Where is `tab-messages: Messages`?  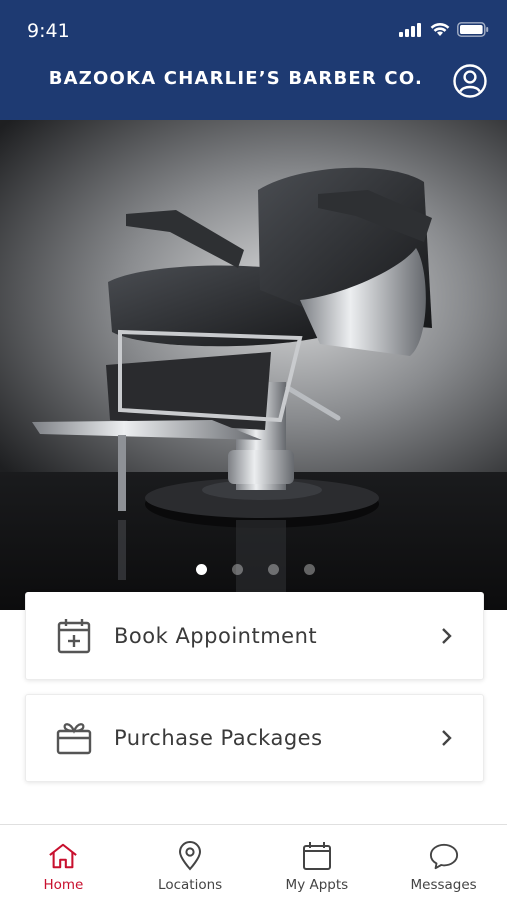
tab-messages: Messages is located at coordinates (443, 862).